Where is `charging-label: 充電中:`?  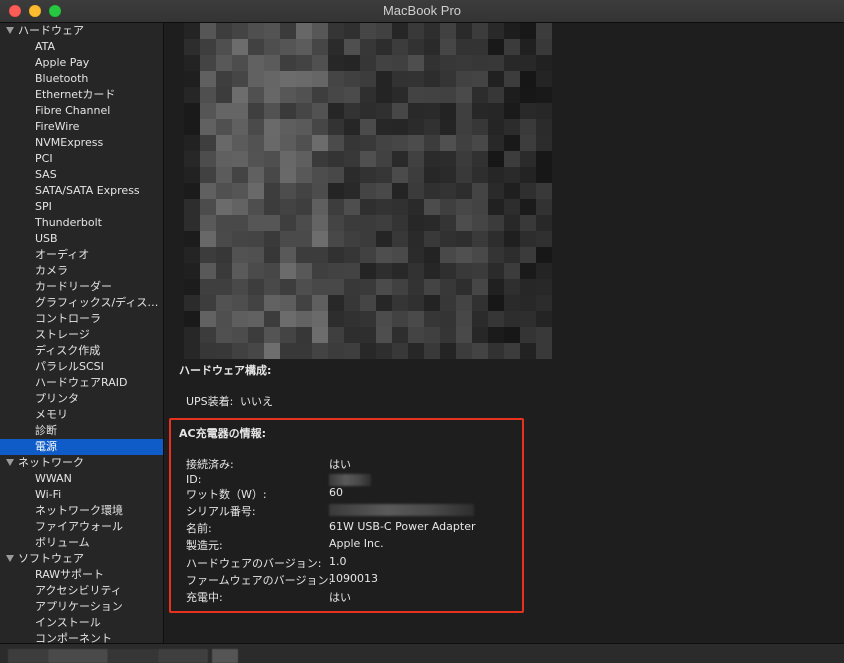
charging-label: 充電中: is located at coordinates (204, 597).